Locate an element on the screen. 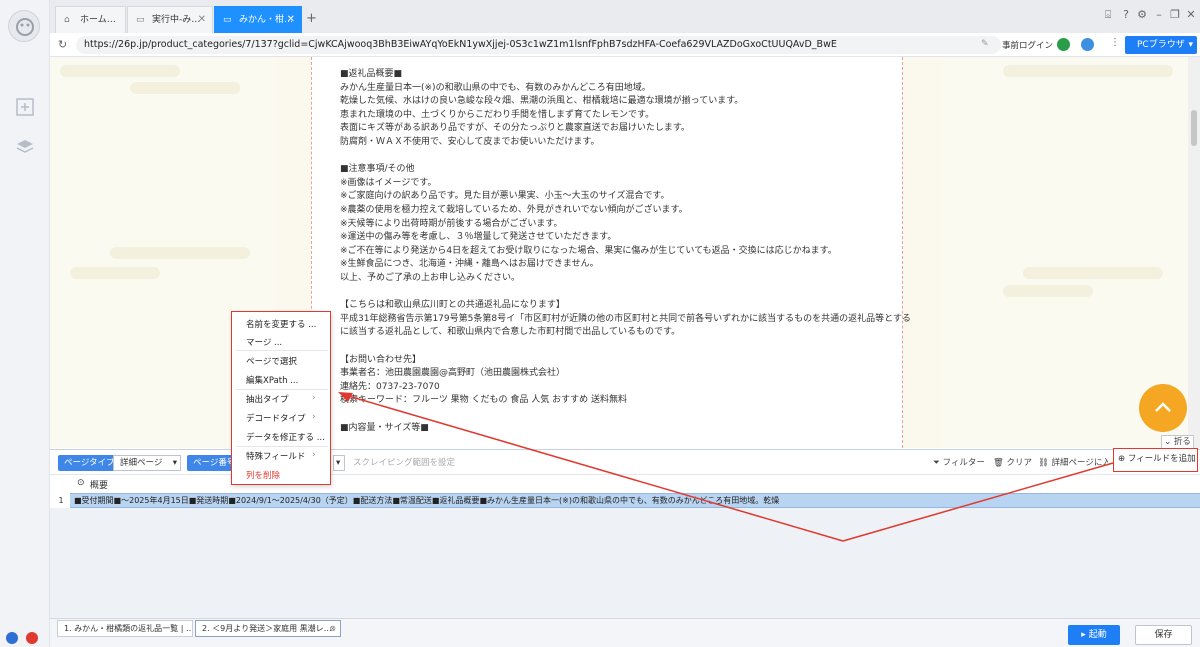  page-text-line: に該当する返礼品として、和歌山県内で合意した市町村間で出品しているものです。 is located at coordinates (510, 332).